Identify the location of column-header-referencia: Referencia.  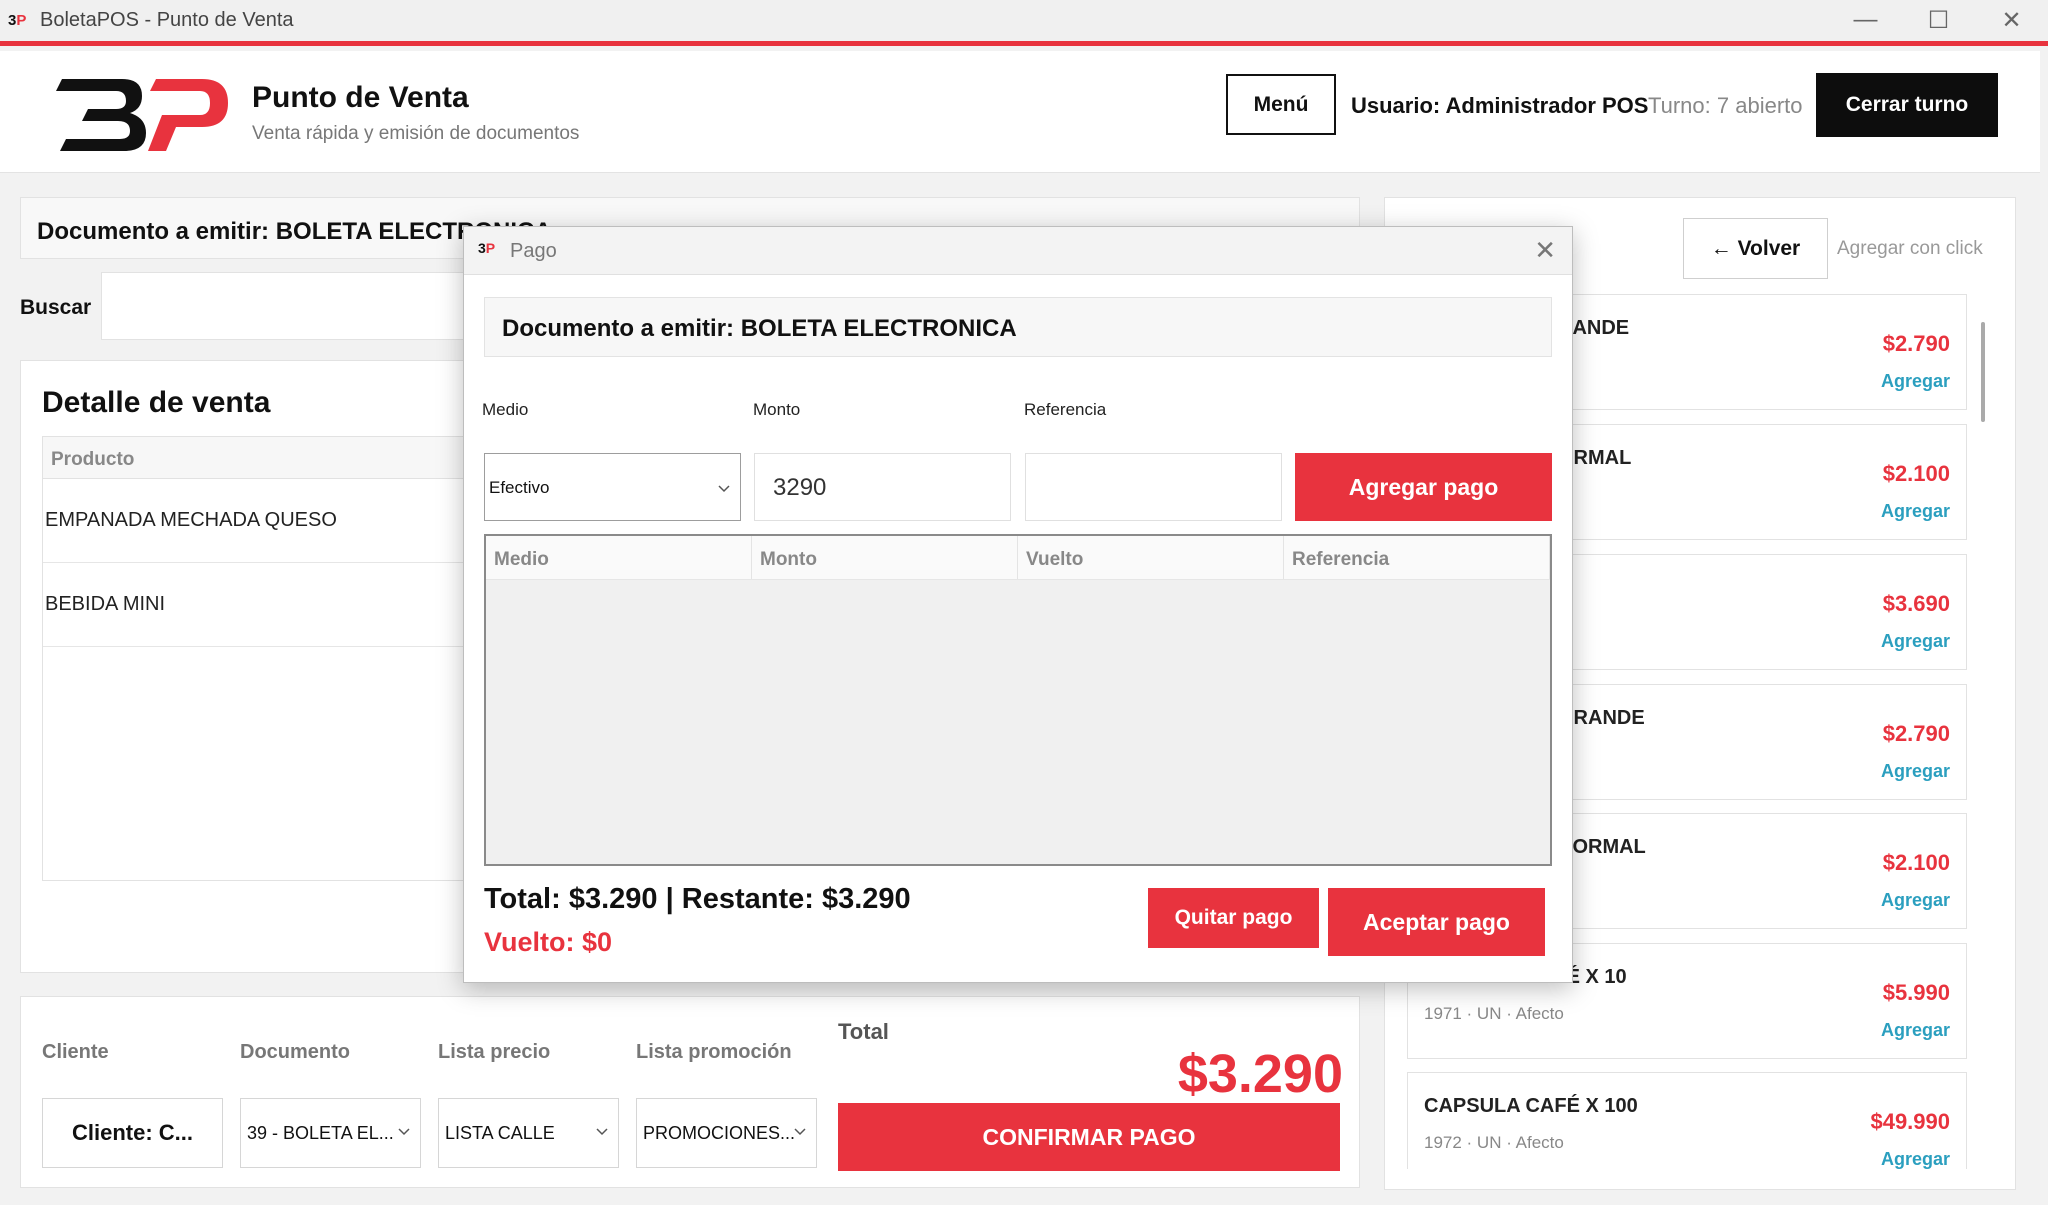
(1417, 557).